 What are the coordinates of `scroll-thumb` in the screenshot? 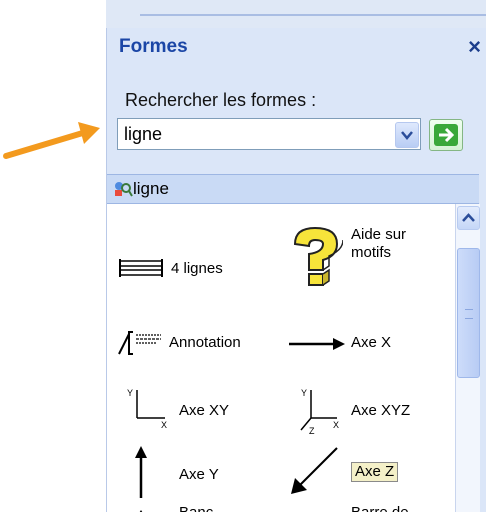 It's located at (468, 313).